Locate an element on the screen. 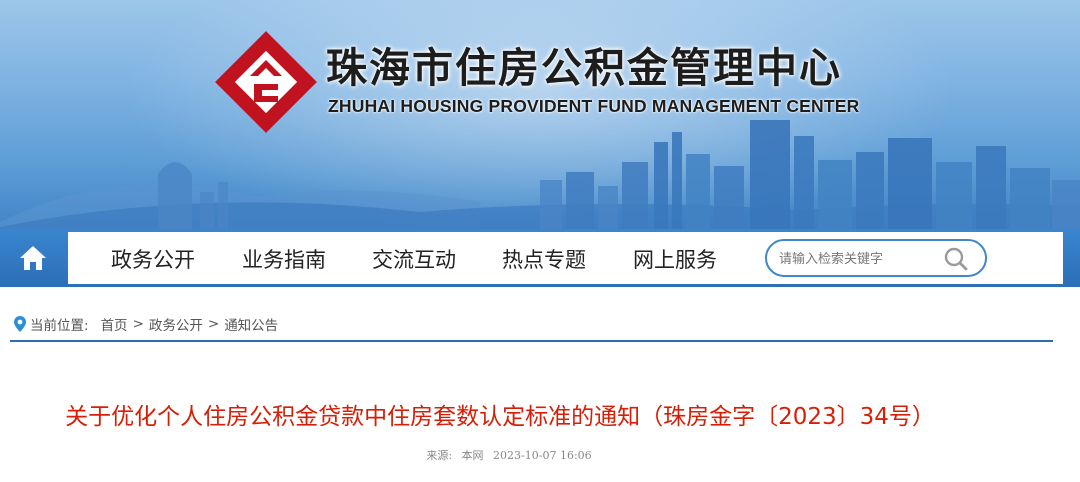 The width and height of the screenshot is (1080, 482). nav-panel: 政务公开 业务指南 交流互动 热点专题 网上服务 is located at coordinates (565, 258).